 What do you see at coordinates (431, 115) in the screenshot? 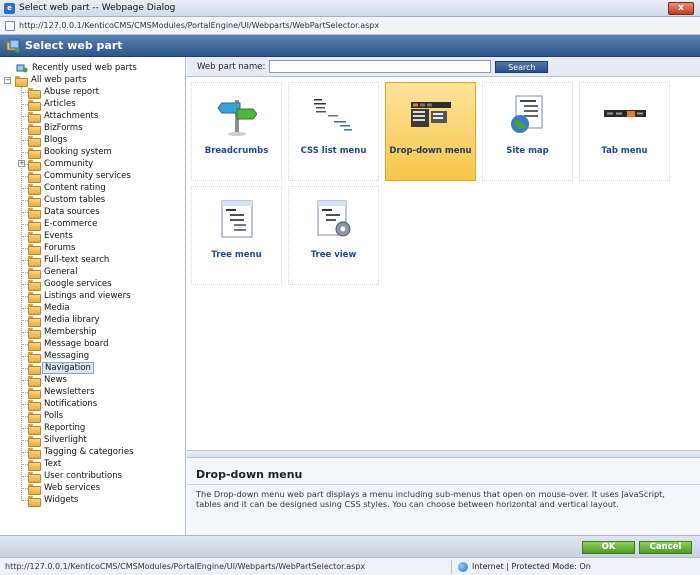
I see `dropdown-menu-icon` at bounding box center [431, 115].